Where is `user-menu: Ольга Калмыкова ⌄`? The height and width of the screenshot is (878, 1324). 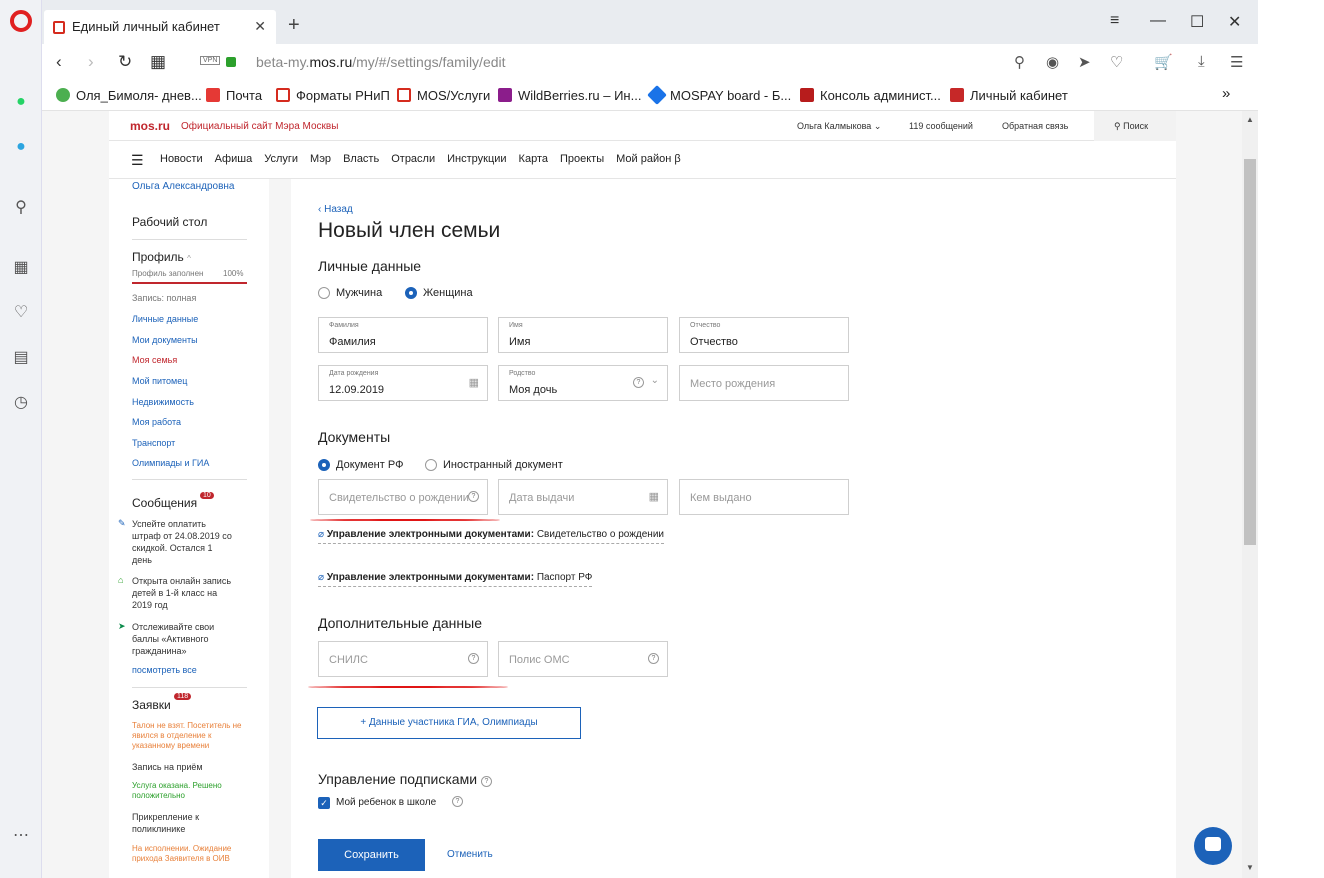 user-menu: Ольга Калмыкова ⌄ is located at coordinates (839, 126).